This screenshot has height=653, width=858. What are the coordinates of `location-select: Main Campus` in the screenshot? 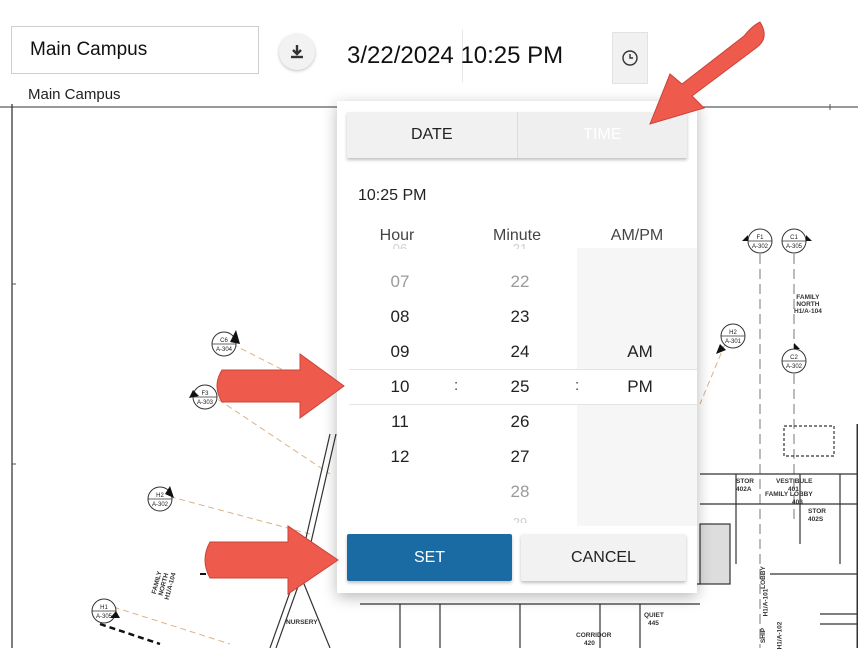 It's located at (135, 50).